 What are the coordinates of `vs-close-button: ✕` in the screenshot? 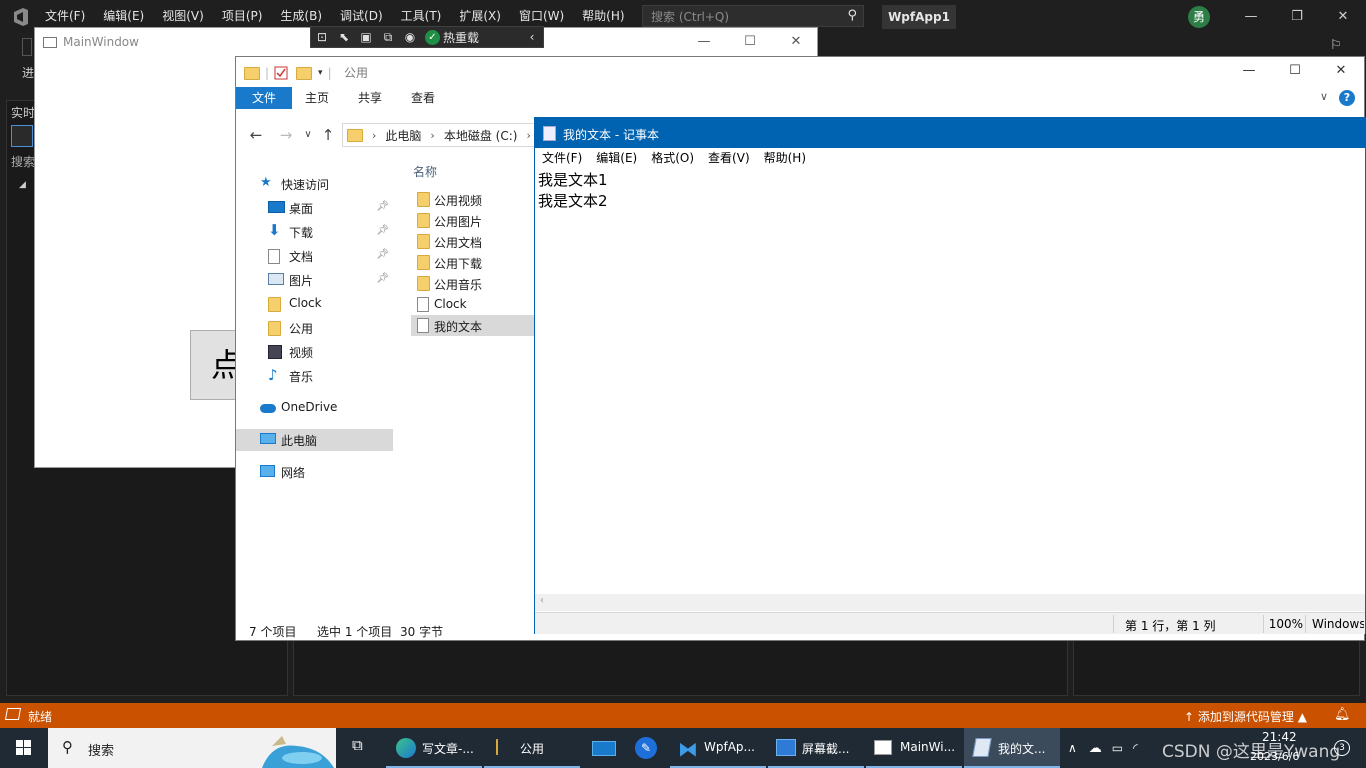 It's located at (1343, 16).